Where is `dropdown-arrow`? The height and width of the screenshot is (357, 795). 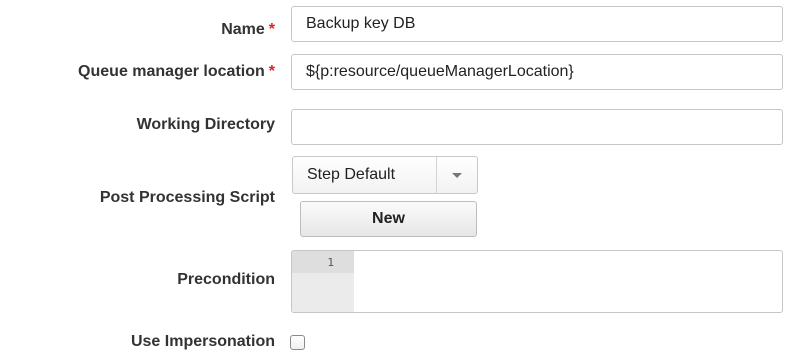
dropdown-arrow is located at coordinates (456, 175).